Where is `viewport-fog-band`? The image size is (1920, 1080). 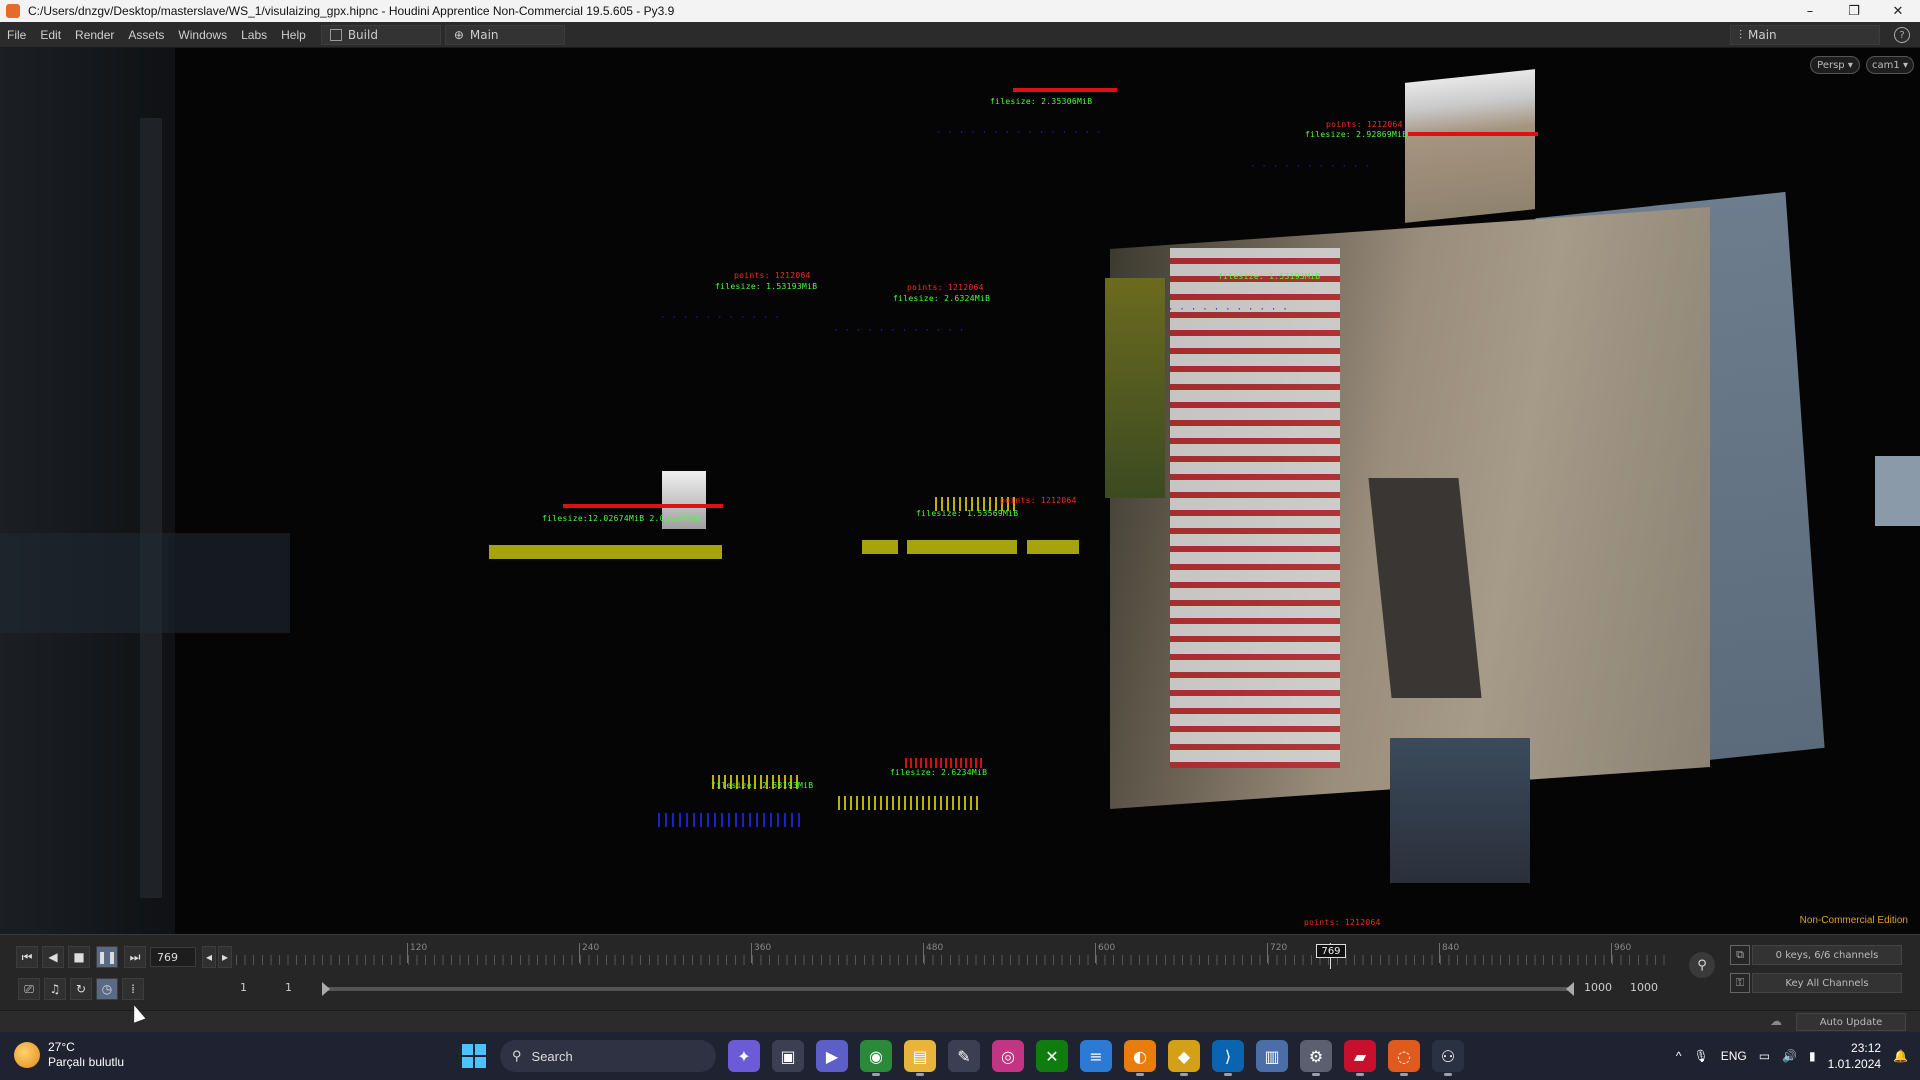 viewport-fog-band is located at coordinates (145, 583).